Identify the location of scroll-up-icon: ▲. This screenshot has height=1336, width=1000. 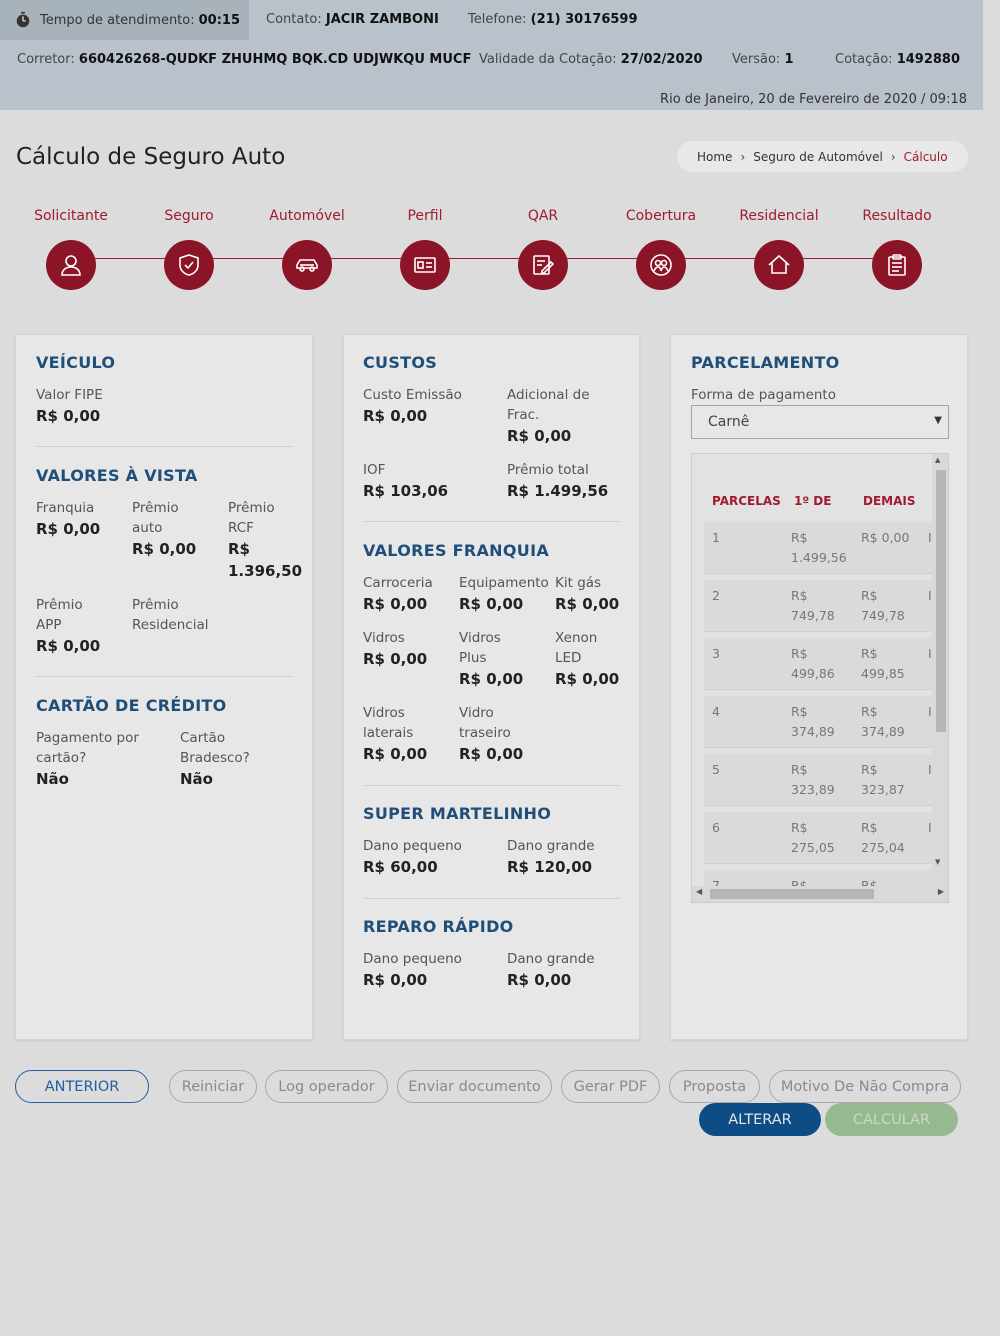
(937, 460).